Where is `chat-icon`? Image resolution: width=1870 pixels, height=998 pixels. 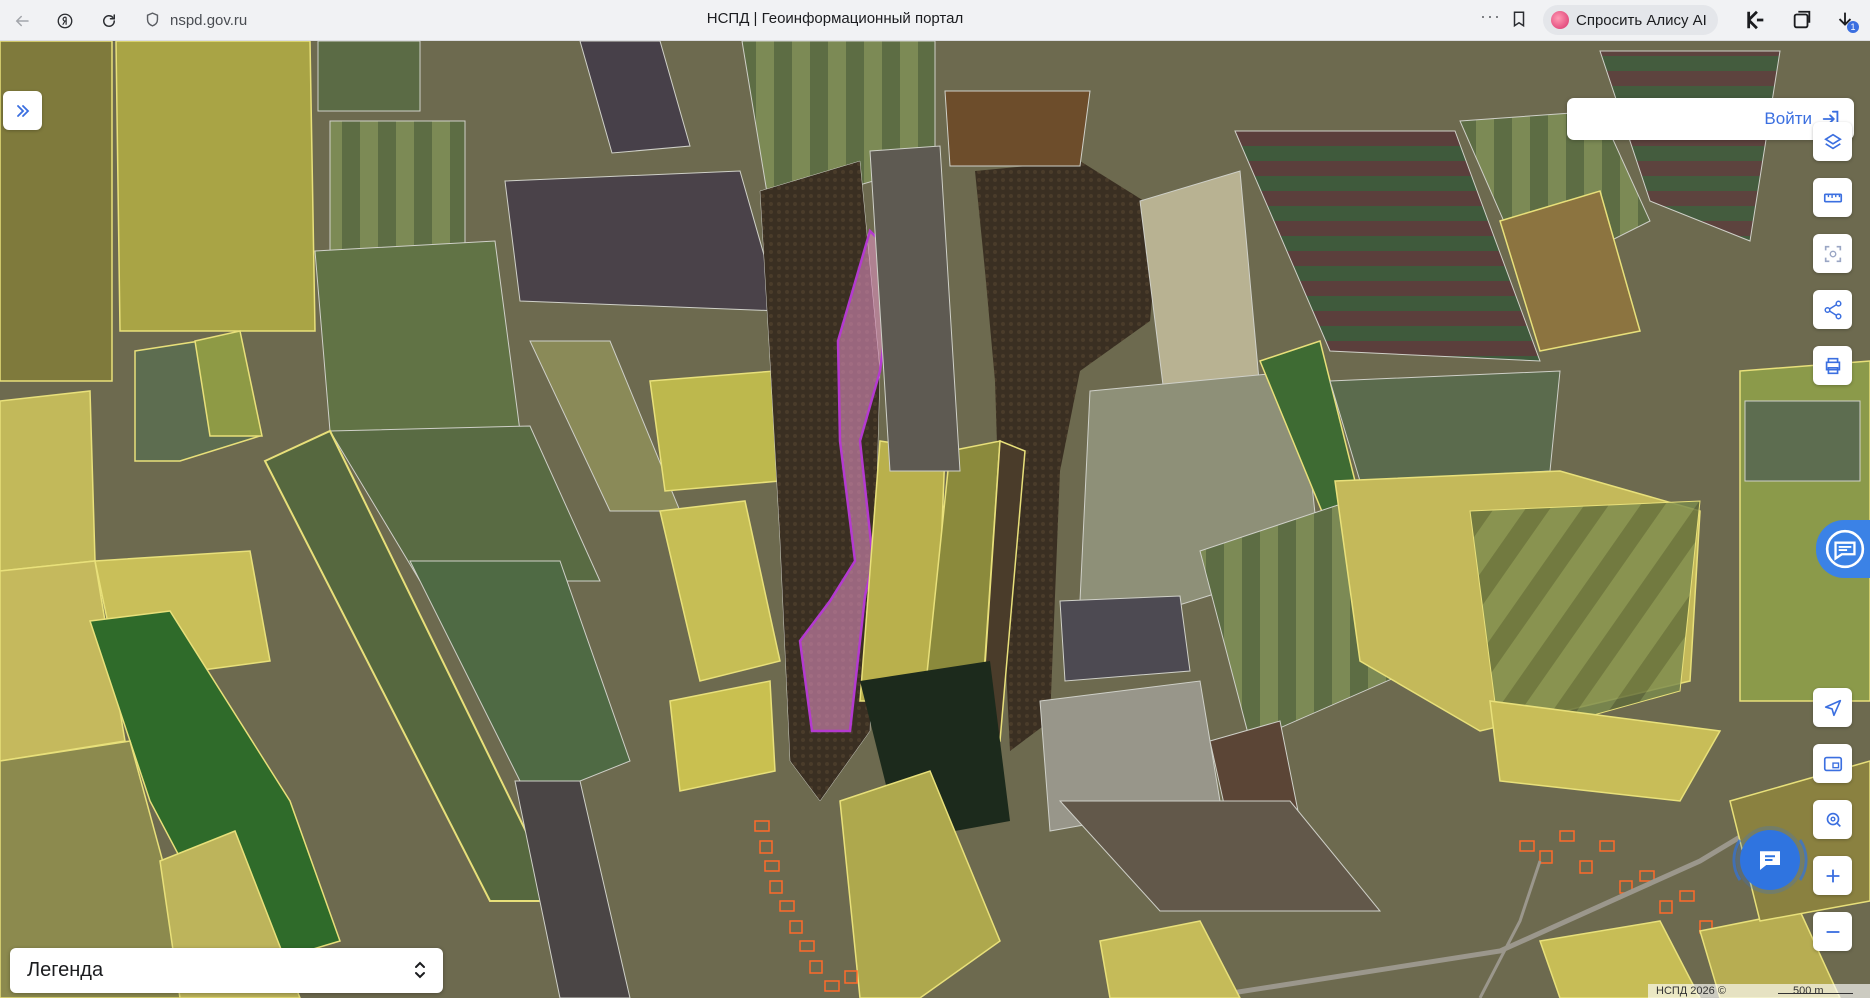 chat-icon is located at coordinates (1770, 860).